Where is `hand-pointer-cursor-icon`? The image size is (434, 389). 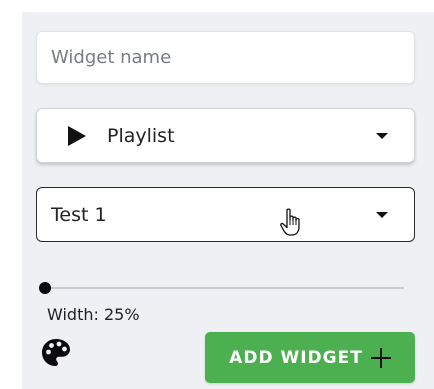
hand-pointer-cursor-icon is located at coordinates (290, 222).